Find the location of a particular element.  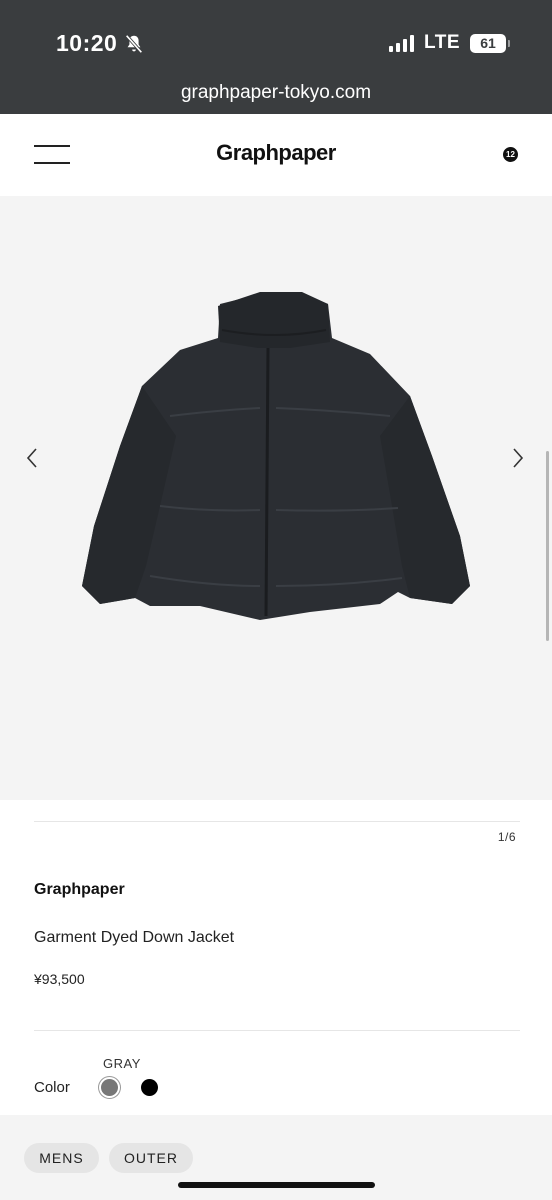

site-logo: Graphpaper is located at coordinates (276, 153).